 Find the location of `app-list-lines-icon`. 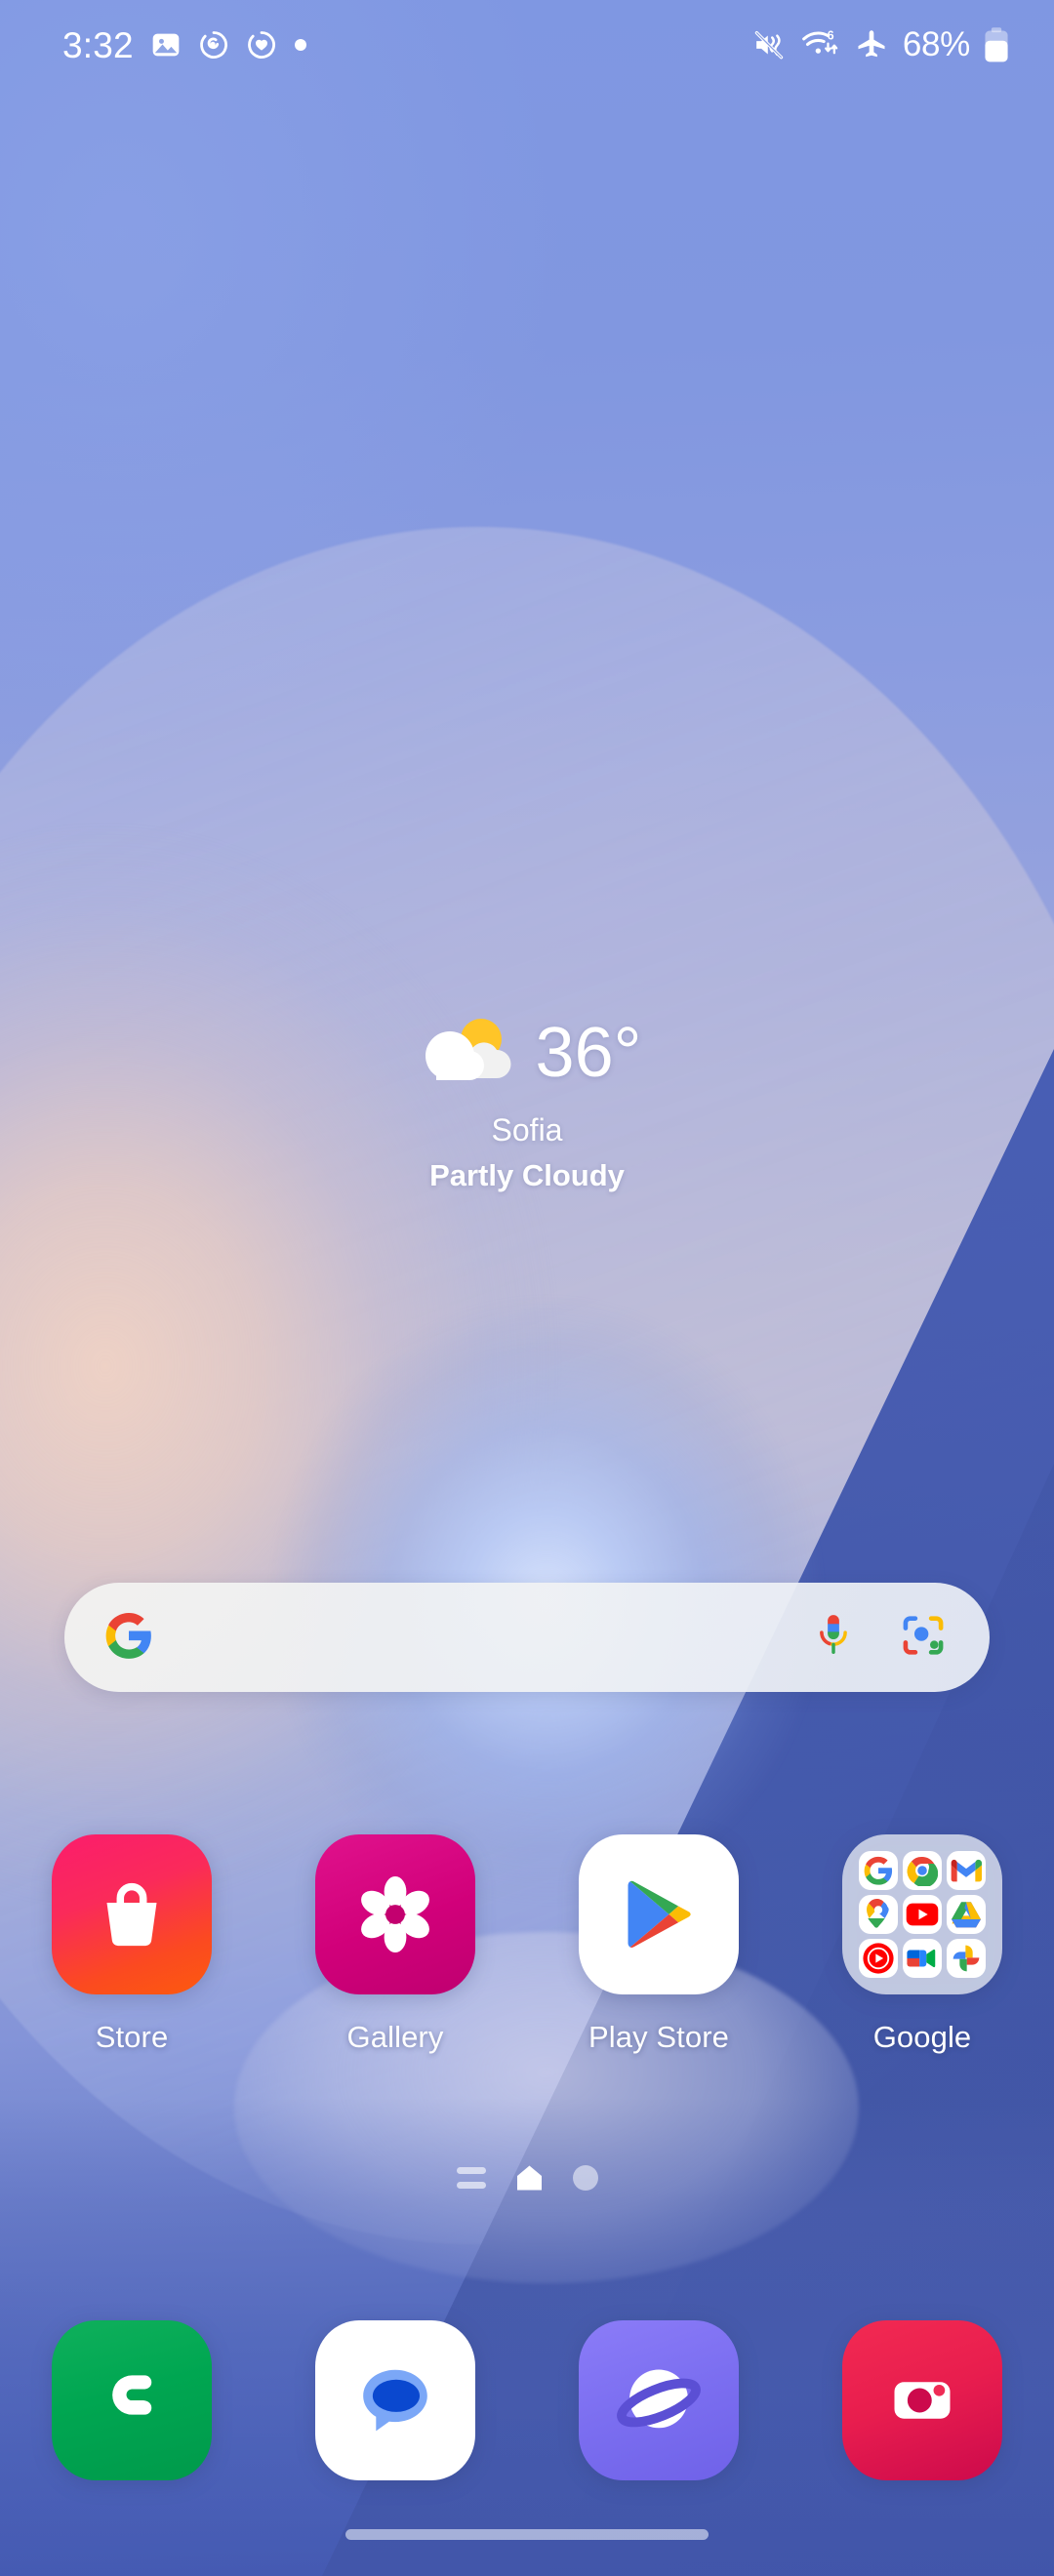

app-list-lines-icon is located at coordinates (471, 2178).